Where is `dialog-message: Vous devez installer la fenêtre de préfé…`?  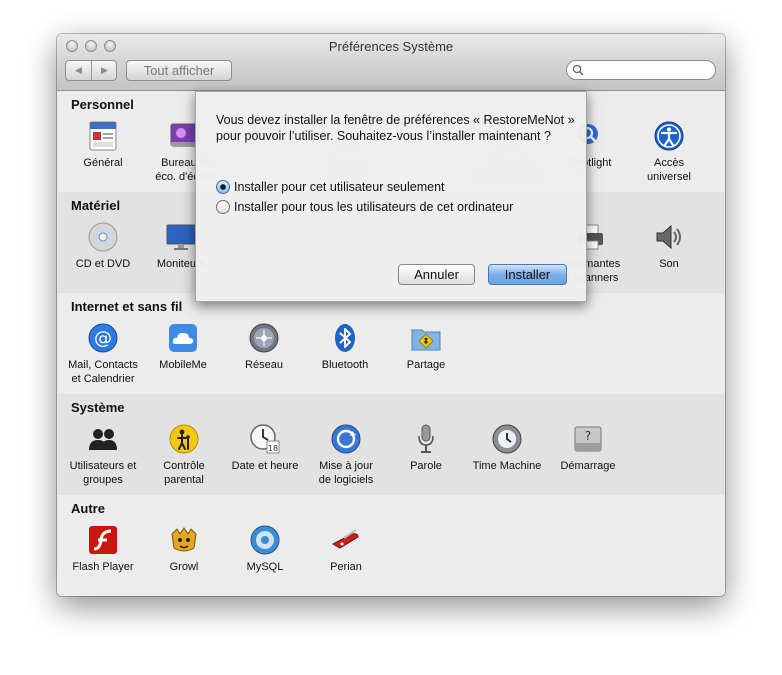 dialog-message: Vous devez installer la fenêtre de préfé… is located at coordinates (395, 128).